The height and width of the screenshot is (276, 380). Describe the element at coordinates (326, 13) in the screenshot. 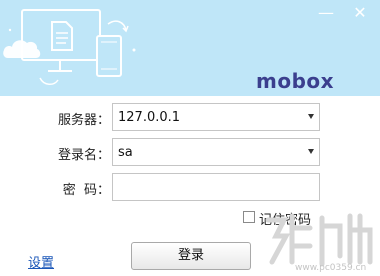

I see `minimize-button: —` at that location.